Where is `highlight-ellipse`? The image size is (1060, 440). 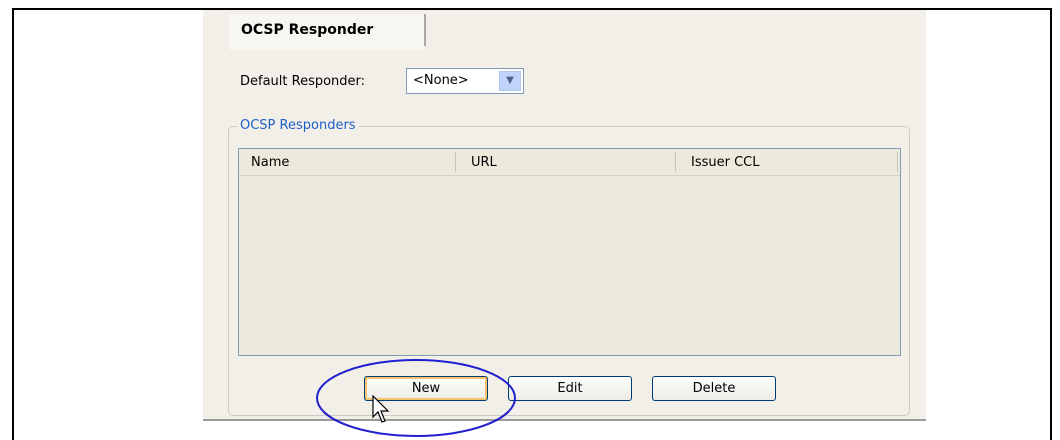 highlight-ellipse is located at coordinates (416, 398).